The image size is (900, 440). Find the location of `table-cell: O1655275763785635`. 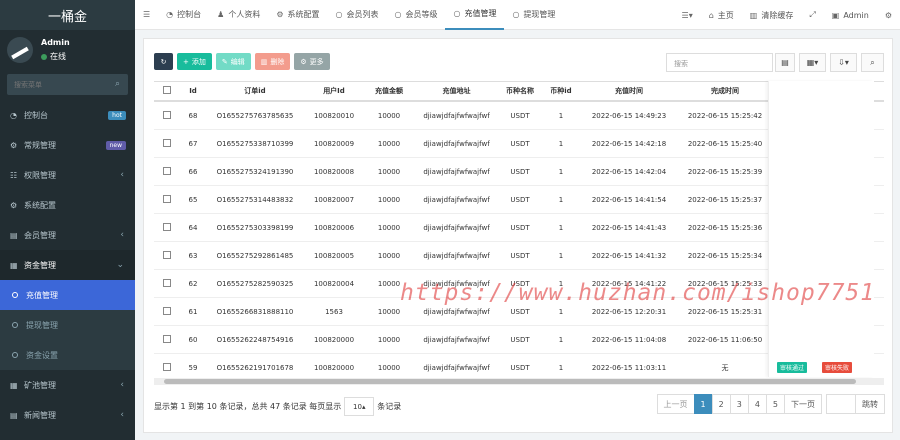

table-cell: O1655275763785635 is located at coordinates (255, 115).